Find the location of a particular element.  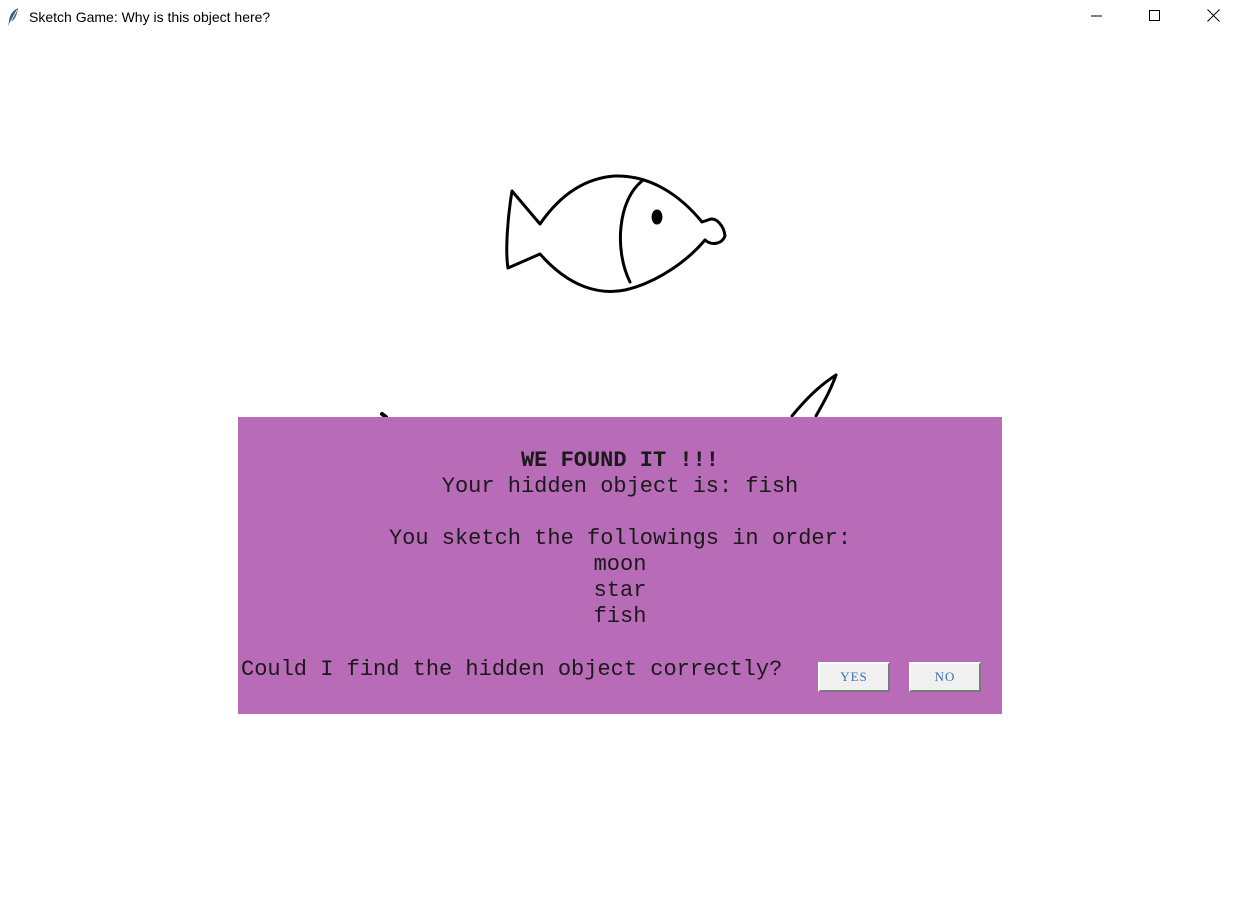

sequence-item: moon is located at coordinates (620, 564).